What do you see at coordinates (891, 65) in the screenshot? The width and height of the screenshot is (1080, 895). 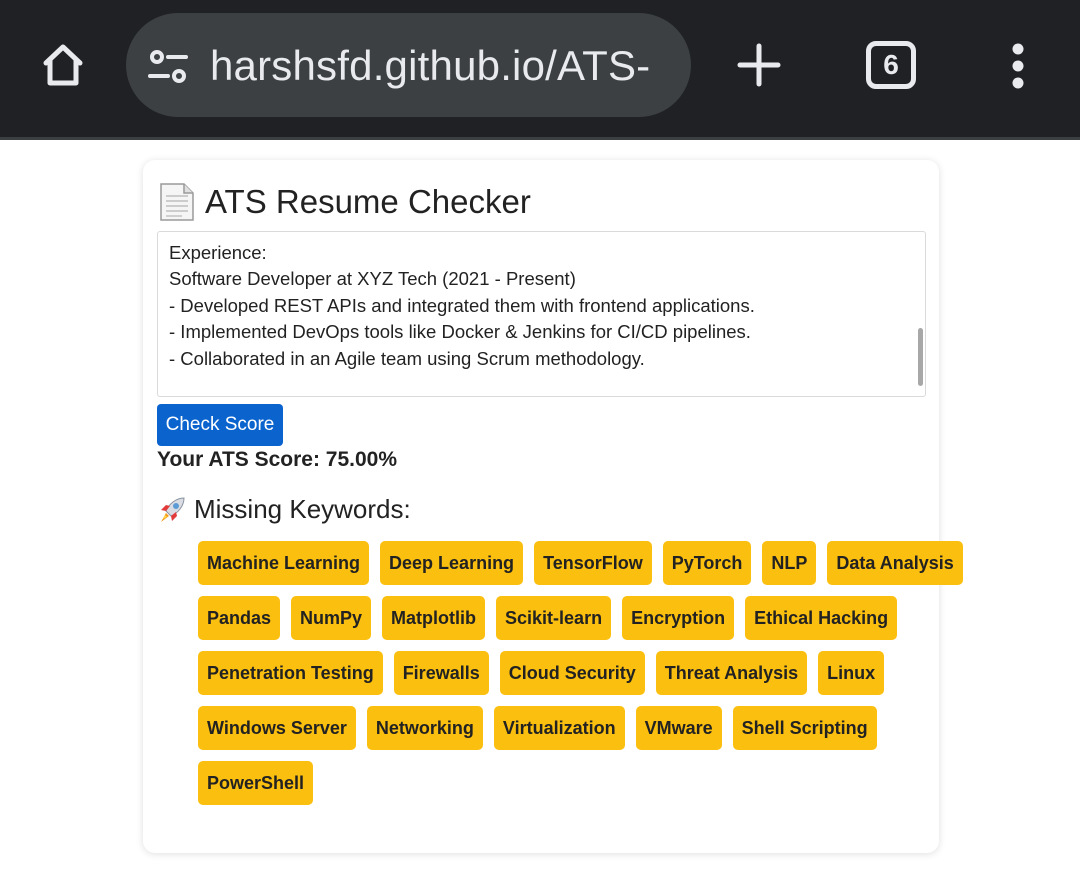 I see `tab-switcher-button: 6` at bounding box center [891, 65].